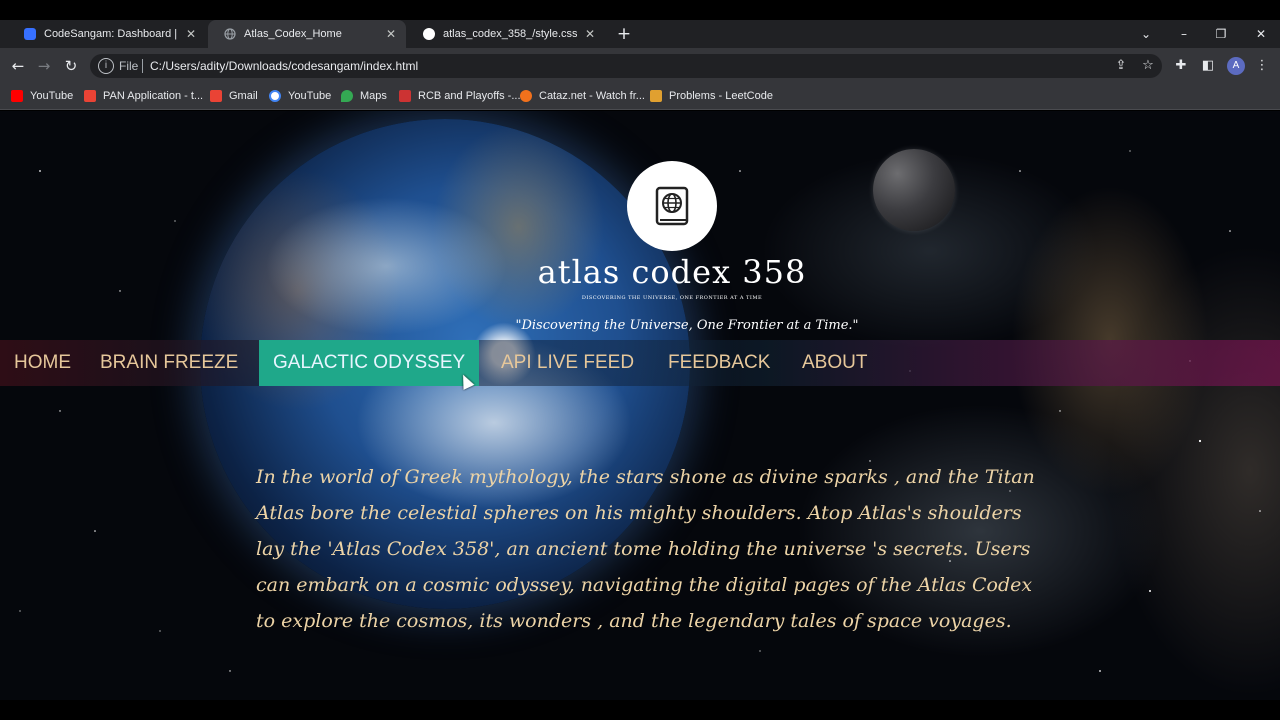 This screenshot has height=720, width=1280. Describe the element at coordinates (169, 363) in the screenshot. I see `nav-brain-freeze: BRAIN FREEZE` at that location.